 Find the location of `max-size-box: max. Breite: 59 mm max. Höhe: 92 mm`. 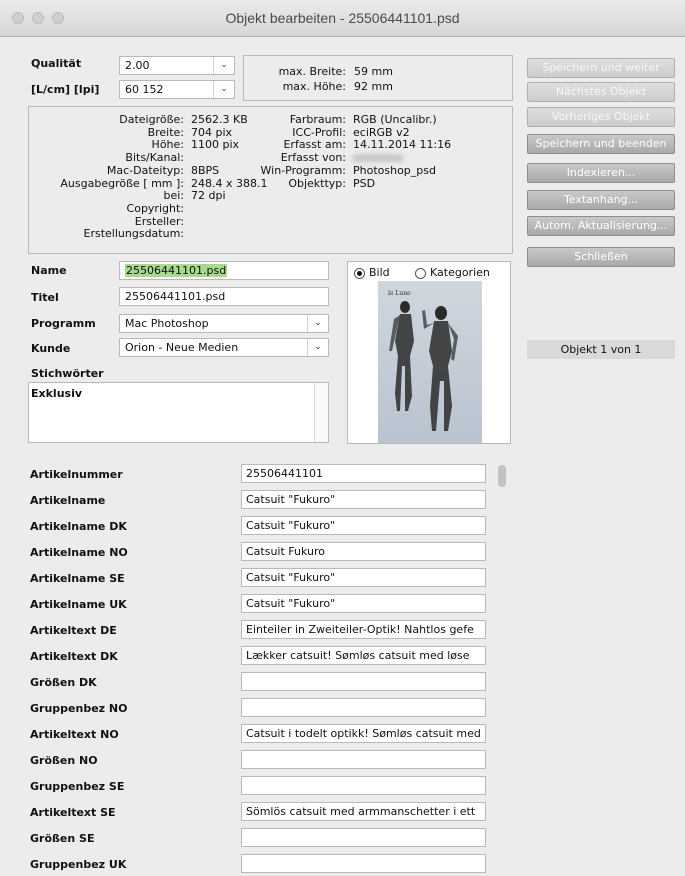

max-size-box: max. Breite: 59 mm max. Höhe: 92 mm is located at coordinates (378, 78).